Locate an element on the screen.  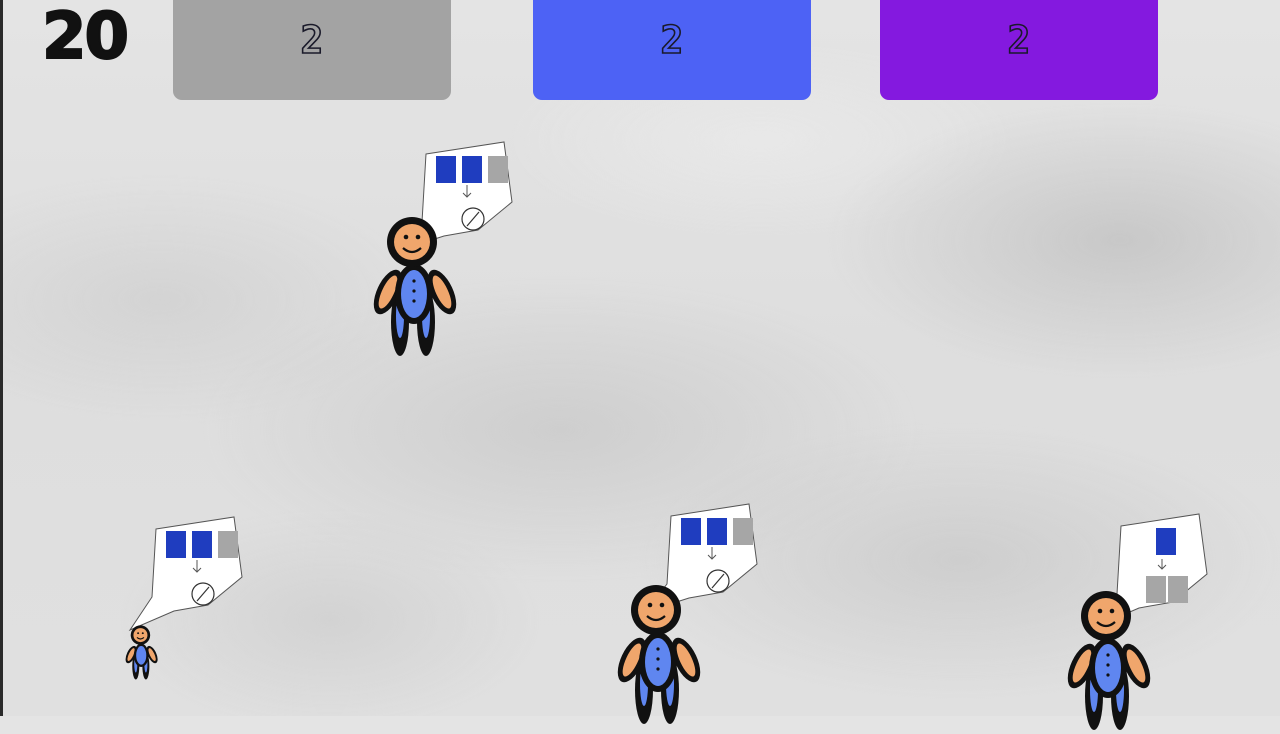
panel-gray: 2 is located at coordinates (312, 50).